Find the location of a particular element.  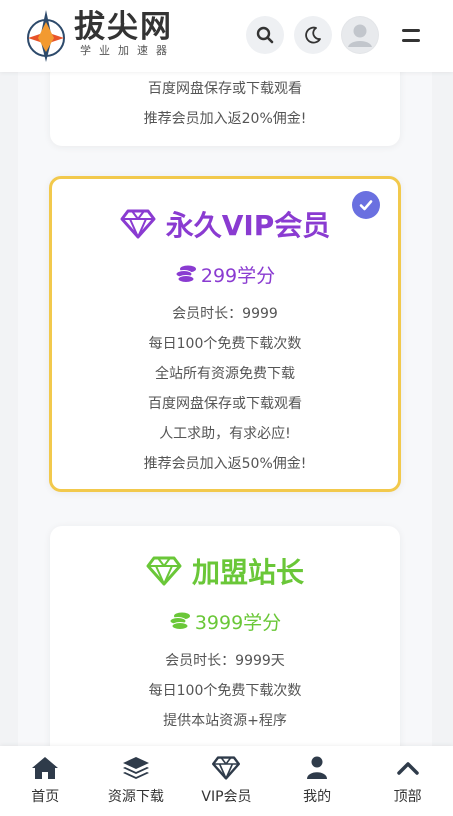

plan-feature: 人工求助，有求必应! is located at coordinates (225, 434).